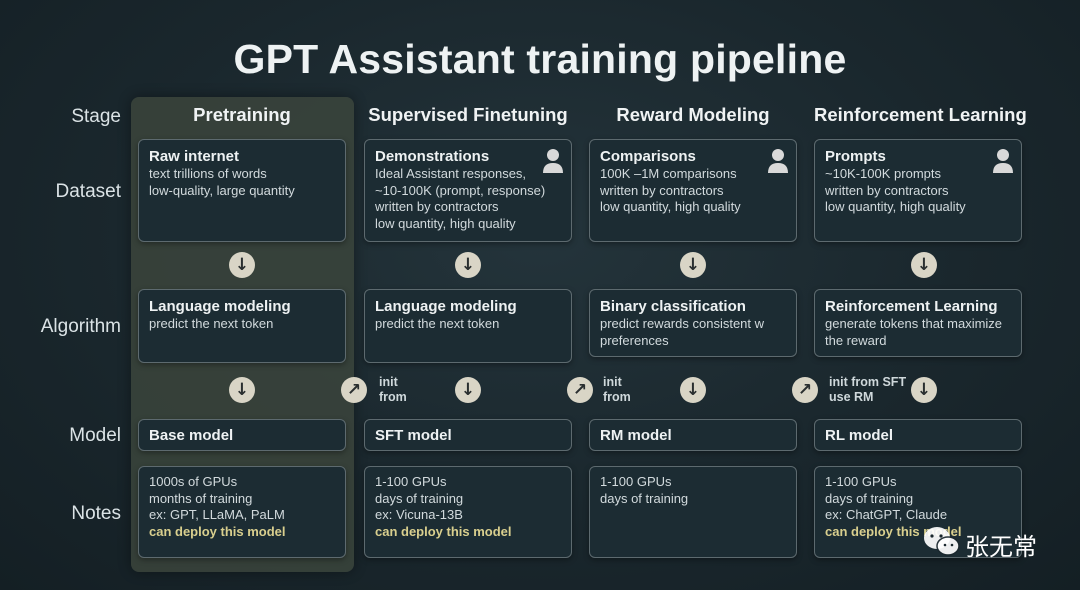  Describe the element at coordinates (851, 397) in the screenshot. I see `init-line: use RM` at that location.